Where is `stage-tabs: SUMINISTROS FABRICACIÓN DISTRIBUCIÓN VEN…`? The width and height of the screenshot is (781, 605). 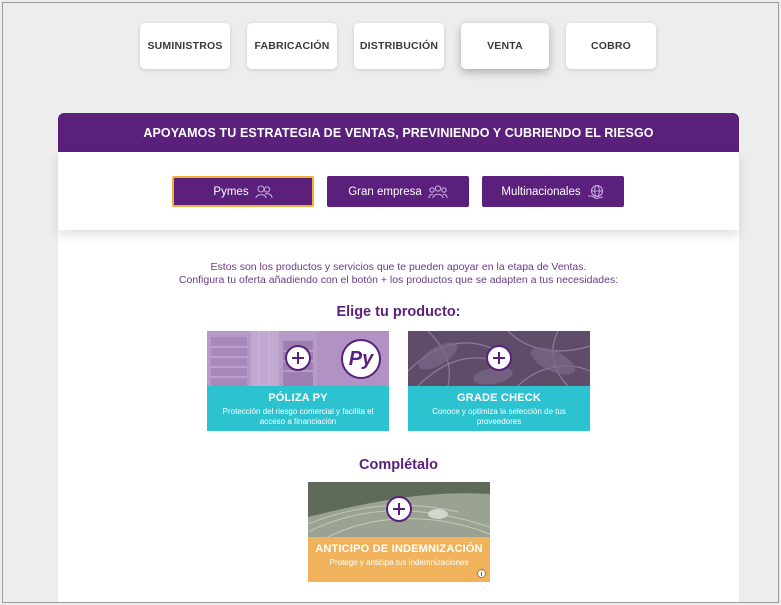 stage-tabs: SUMINISTROS FABRICACIÓN DISTRIBUCIÓN VEN… is located at coordinates (398, 46).